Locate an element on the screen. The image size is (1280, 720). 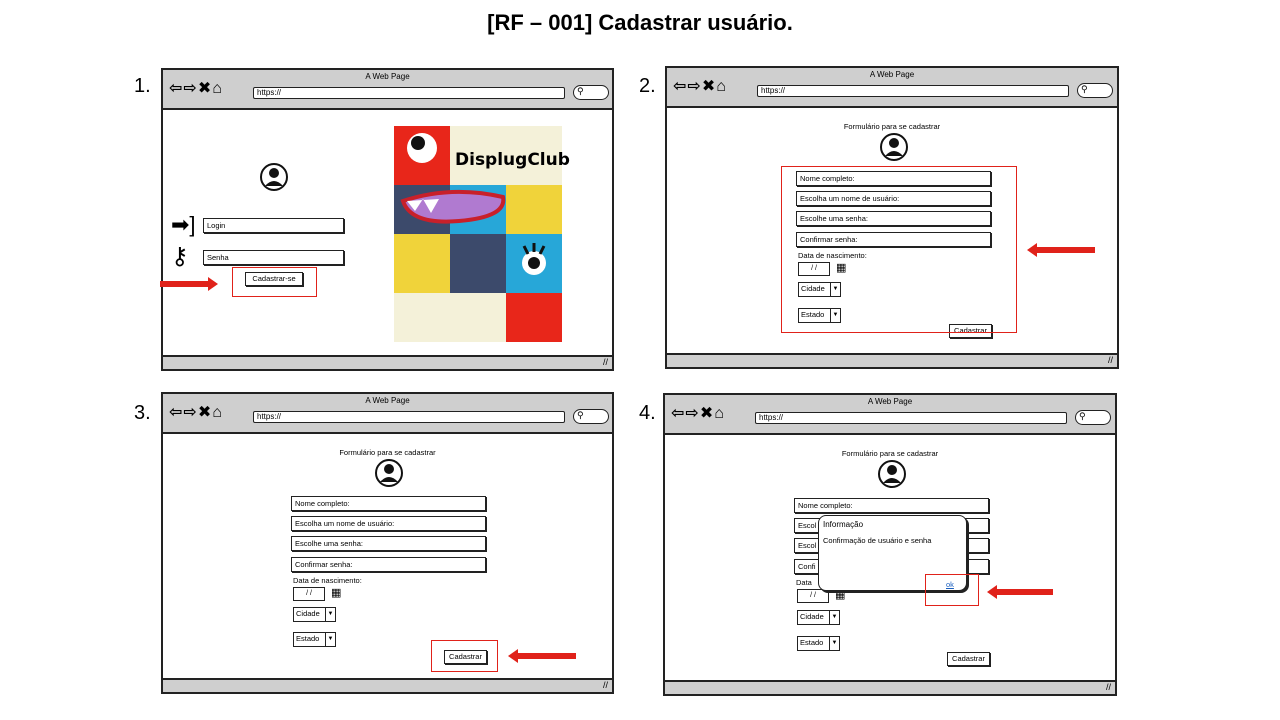
dialog-message: Confirmação de usuário e senha is located at coordinates (877, 540).